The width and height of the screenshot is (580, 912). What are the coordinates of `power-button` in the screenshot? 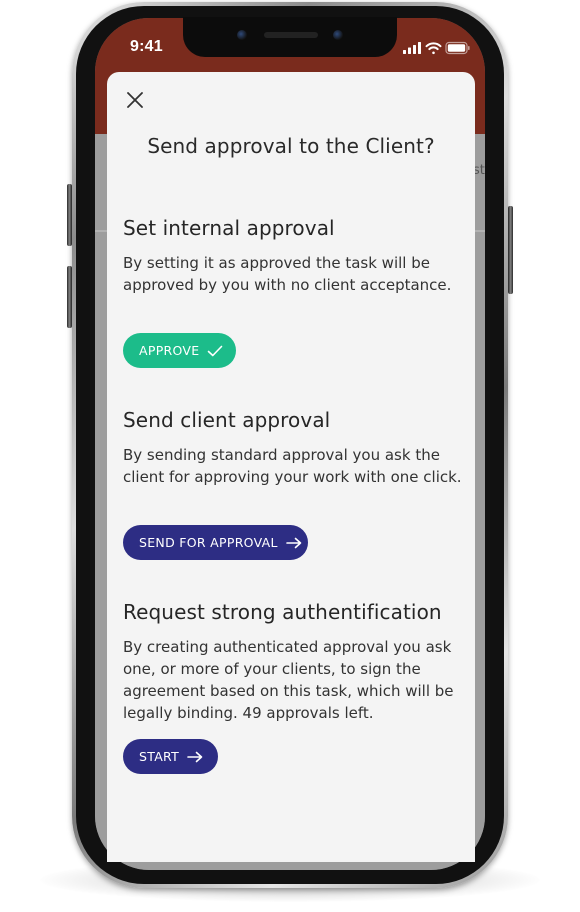 It's located at (510, 250).